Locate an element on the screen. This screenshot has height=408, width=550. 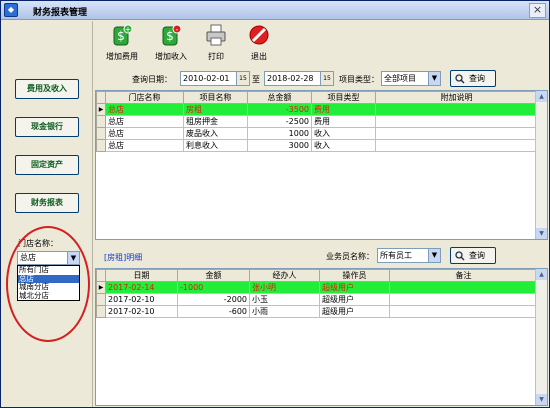
column-header: 经办人 is located at coordinates (284, 275).